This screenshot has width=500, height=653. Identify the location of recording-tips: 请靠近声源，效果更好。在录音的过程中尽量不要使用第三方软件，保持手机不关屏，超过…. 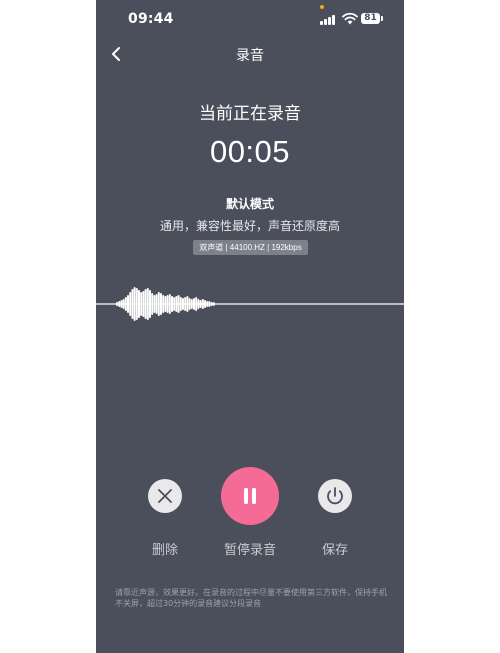
(251, 598).